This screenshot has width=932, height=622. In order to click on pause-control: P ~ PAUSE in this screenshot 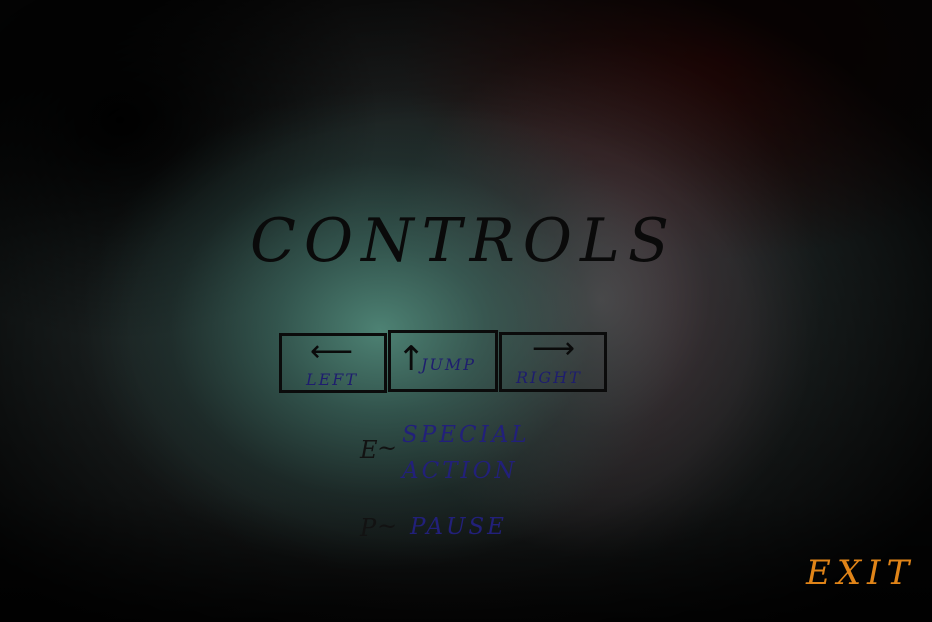, I will do `click(450, 530)`.